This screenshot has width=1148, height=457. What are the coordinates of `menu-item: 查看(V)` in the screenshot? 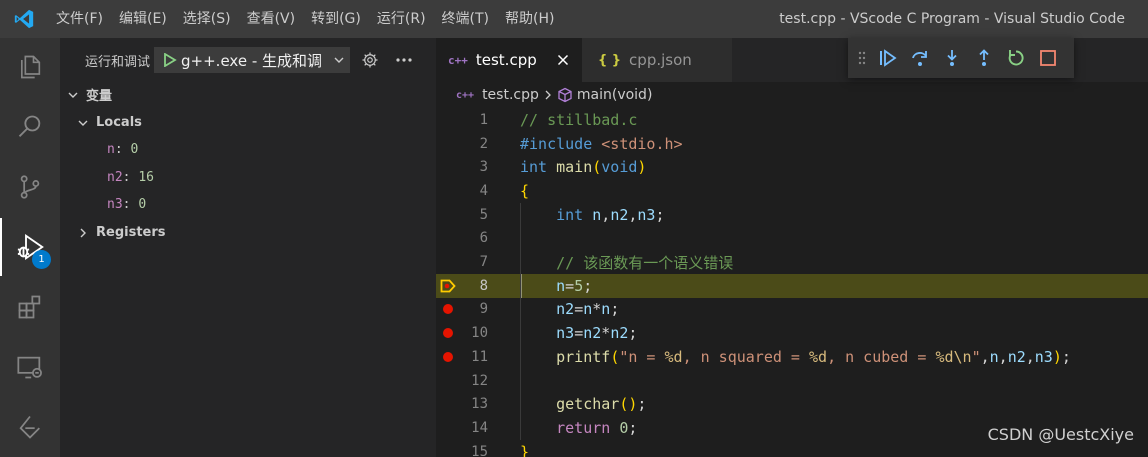 It's located at (271, 19).